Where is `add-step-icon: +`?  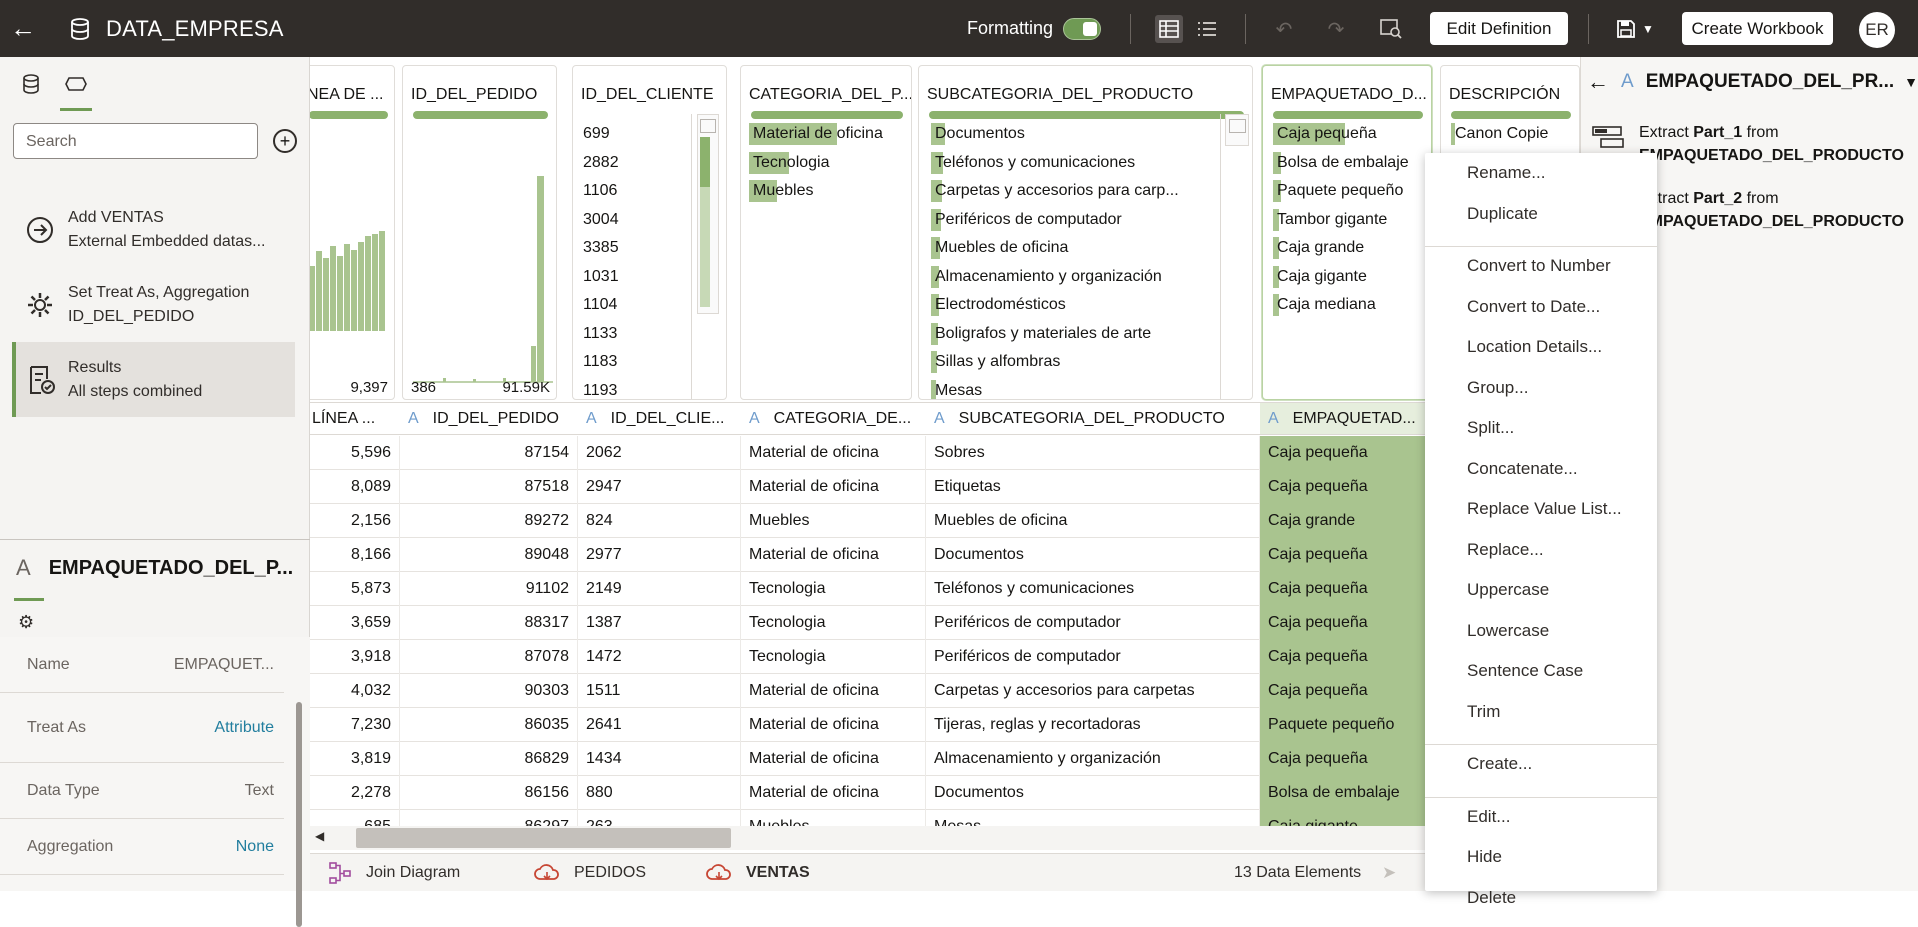
add-step-icon: + is located at coordinates (285, 141).